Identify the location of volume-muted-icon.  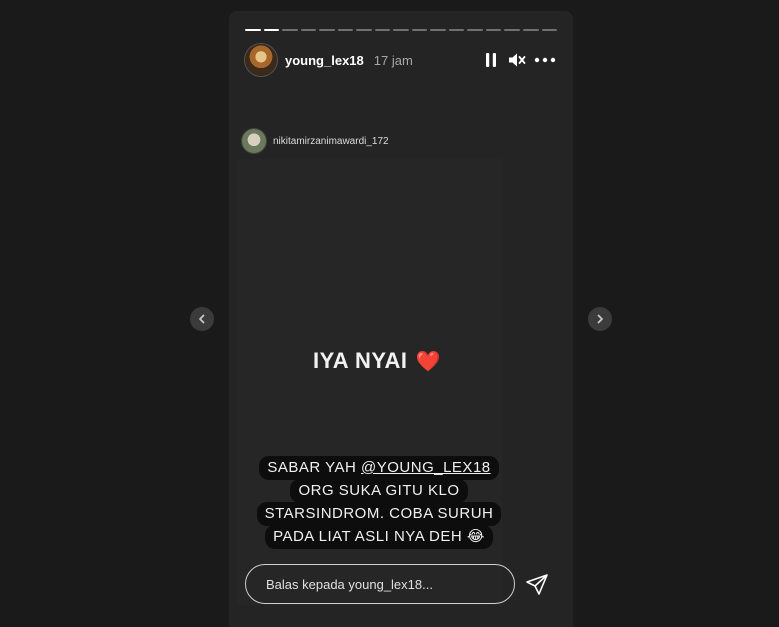
(517, 60).